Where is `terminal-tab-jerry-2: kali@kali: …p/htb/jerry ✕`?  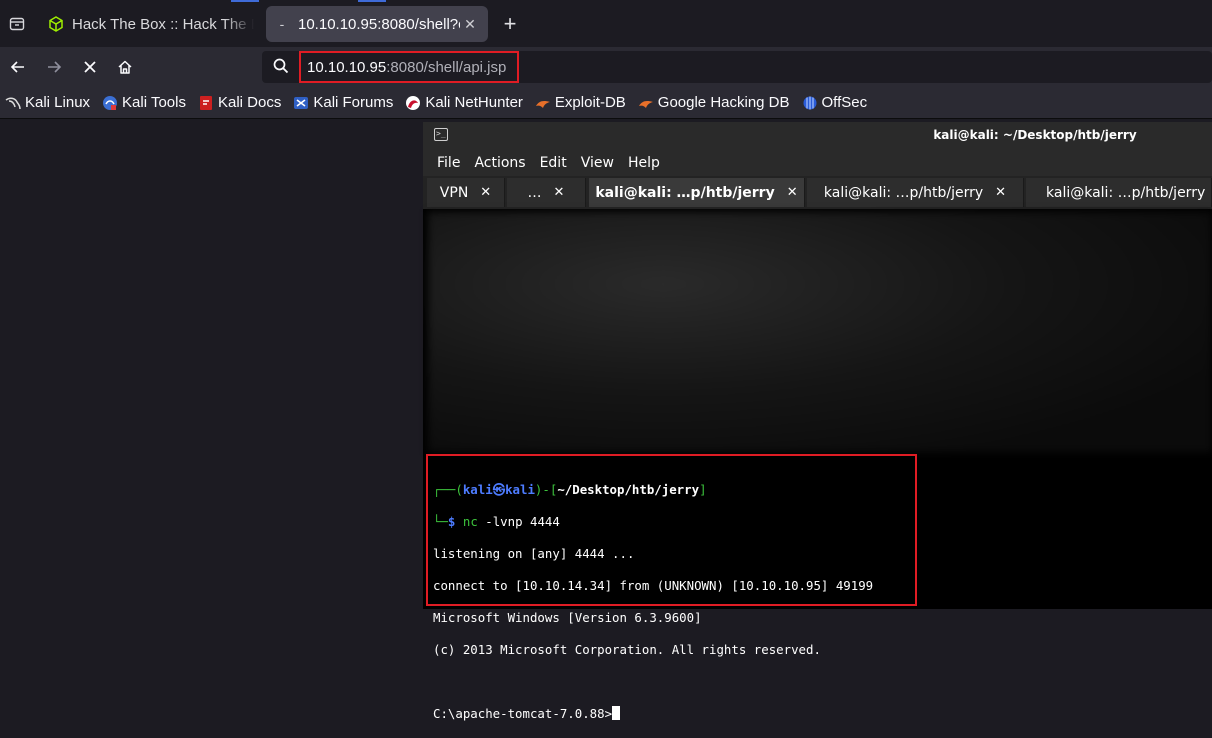
terminal-tab-jerry-2: kali@kali: …p/htb/jerry ✕ is located at coordinates (915, 192).